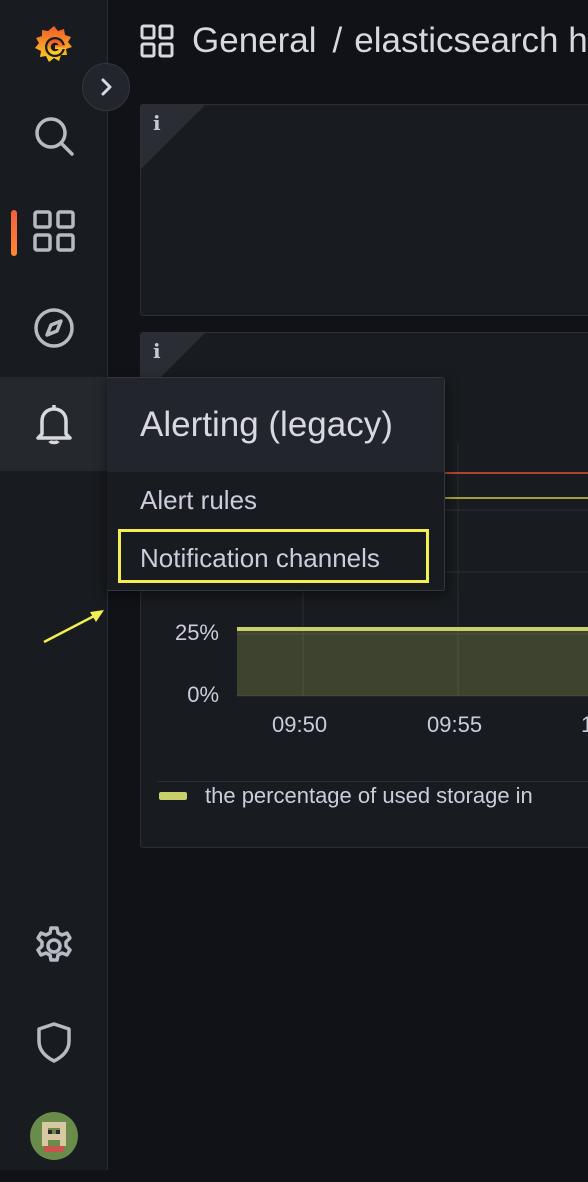  Describe the element at coordinates (73, 627) in the screenshot. I see `annotation-arrow` at that location.